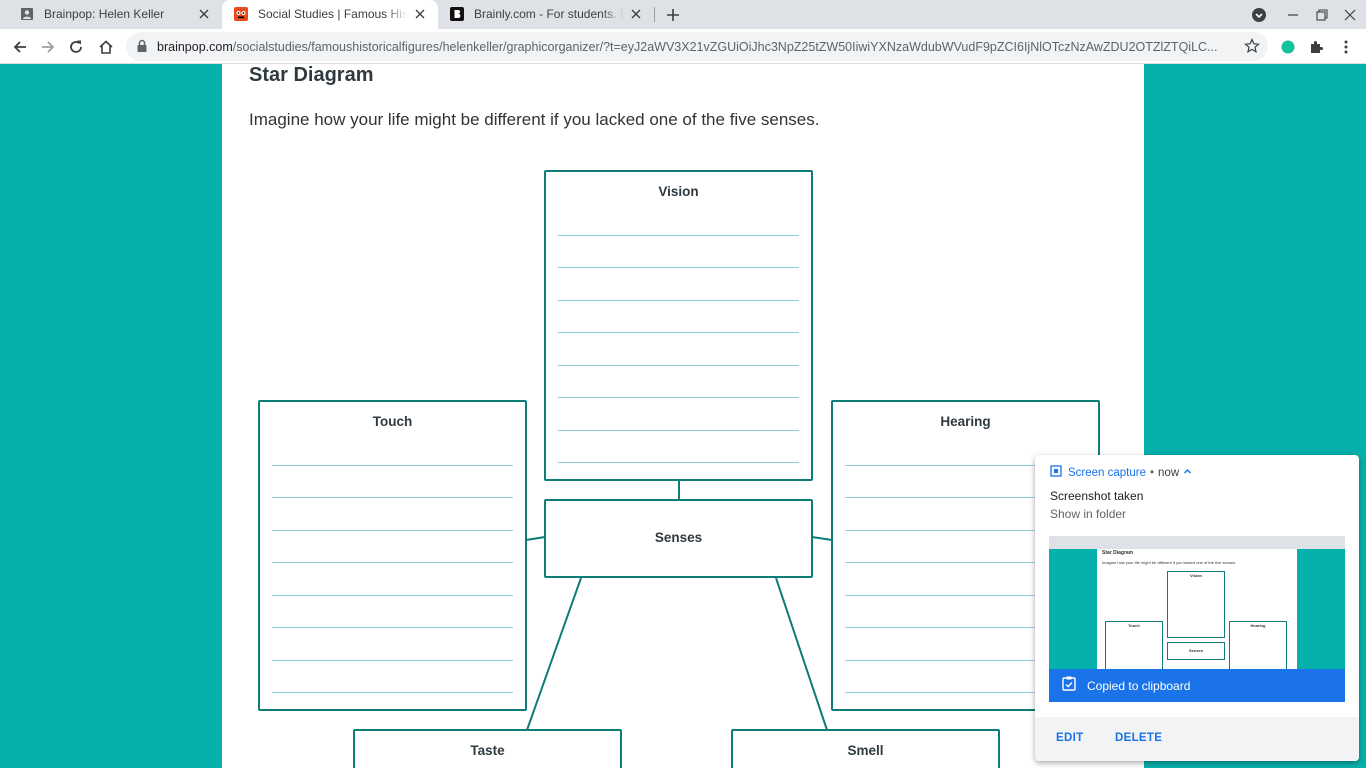 Image resolution: width=1366 pixels, height=768 pixels. I want to click on taste-box: Taste, so click(487, 748).